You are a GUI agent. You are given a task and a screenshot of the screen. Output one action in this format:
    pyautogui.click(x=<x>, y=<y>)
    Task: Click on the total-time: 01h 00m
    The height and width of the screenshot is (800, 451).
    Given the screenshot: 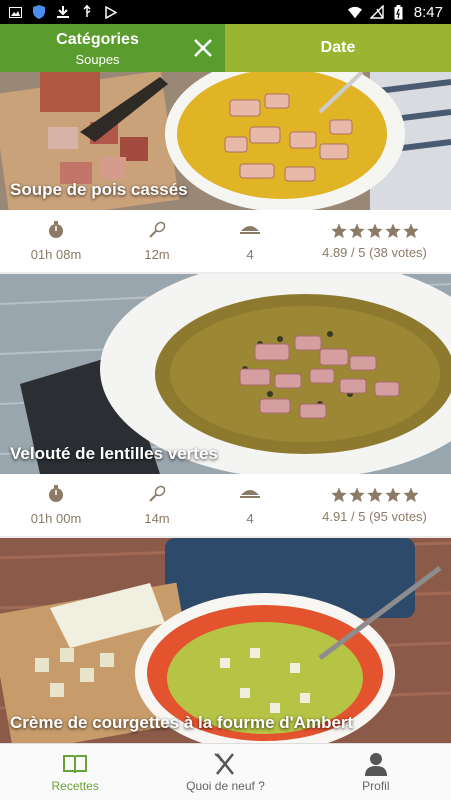 What is the action you would take?
    pyautogui.click(x=56, y=505)
    